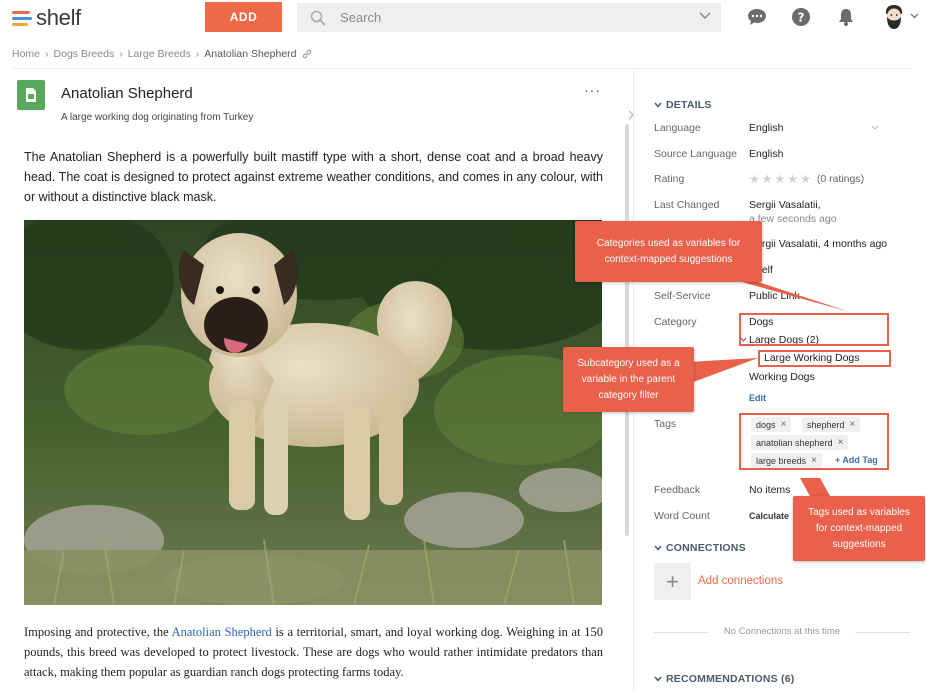  Describe the element at coordinates (689, 105) in the screenshot. I see `details-heading: DETAILS` at that location.